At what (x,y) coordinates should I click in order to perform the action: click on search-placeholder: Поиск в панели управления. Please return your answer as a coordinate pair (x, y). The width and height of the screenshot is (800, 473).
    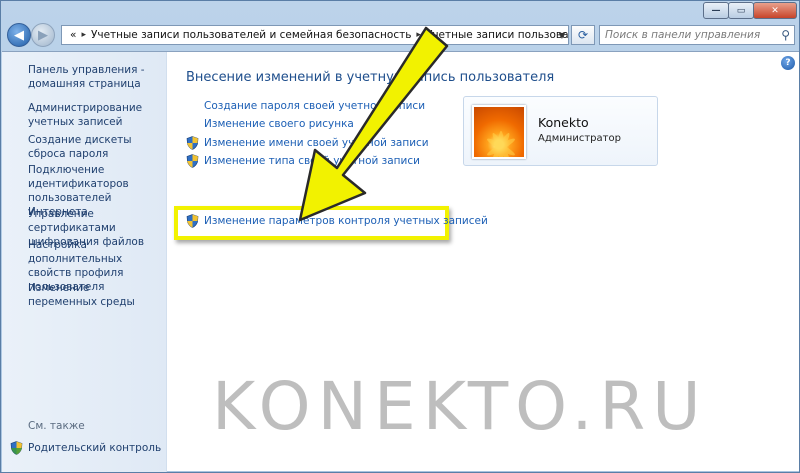
    Looking at the image, I should click on (683, 35).